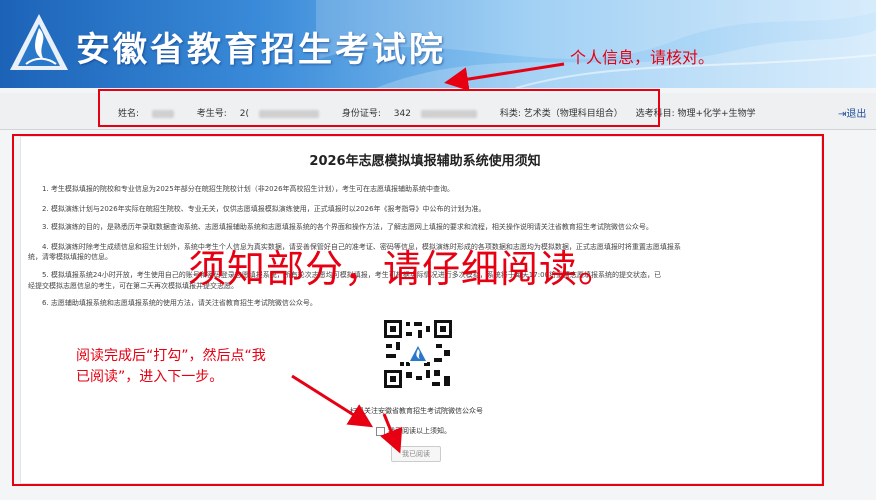 This screenshot has width=876, height=500. What do you see at coordinates (150, 377) in the screenshot?
I see `annotation-line: 已阅读”，进入下一步。` at bounding box center [150, 377].